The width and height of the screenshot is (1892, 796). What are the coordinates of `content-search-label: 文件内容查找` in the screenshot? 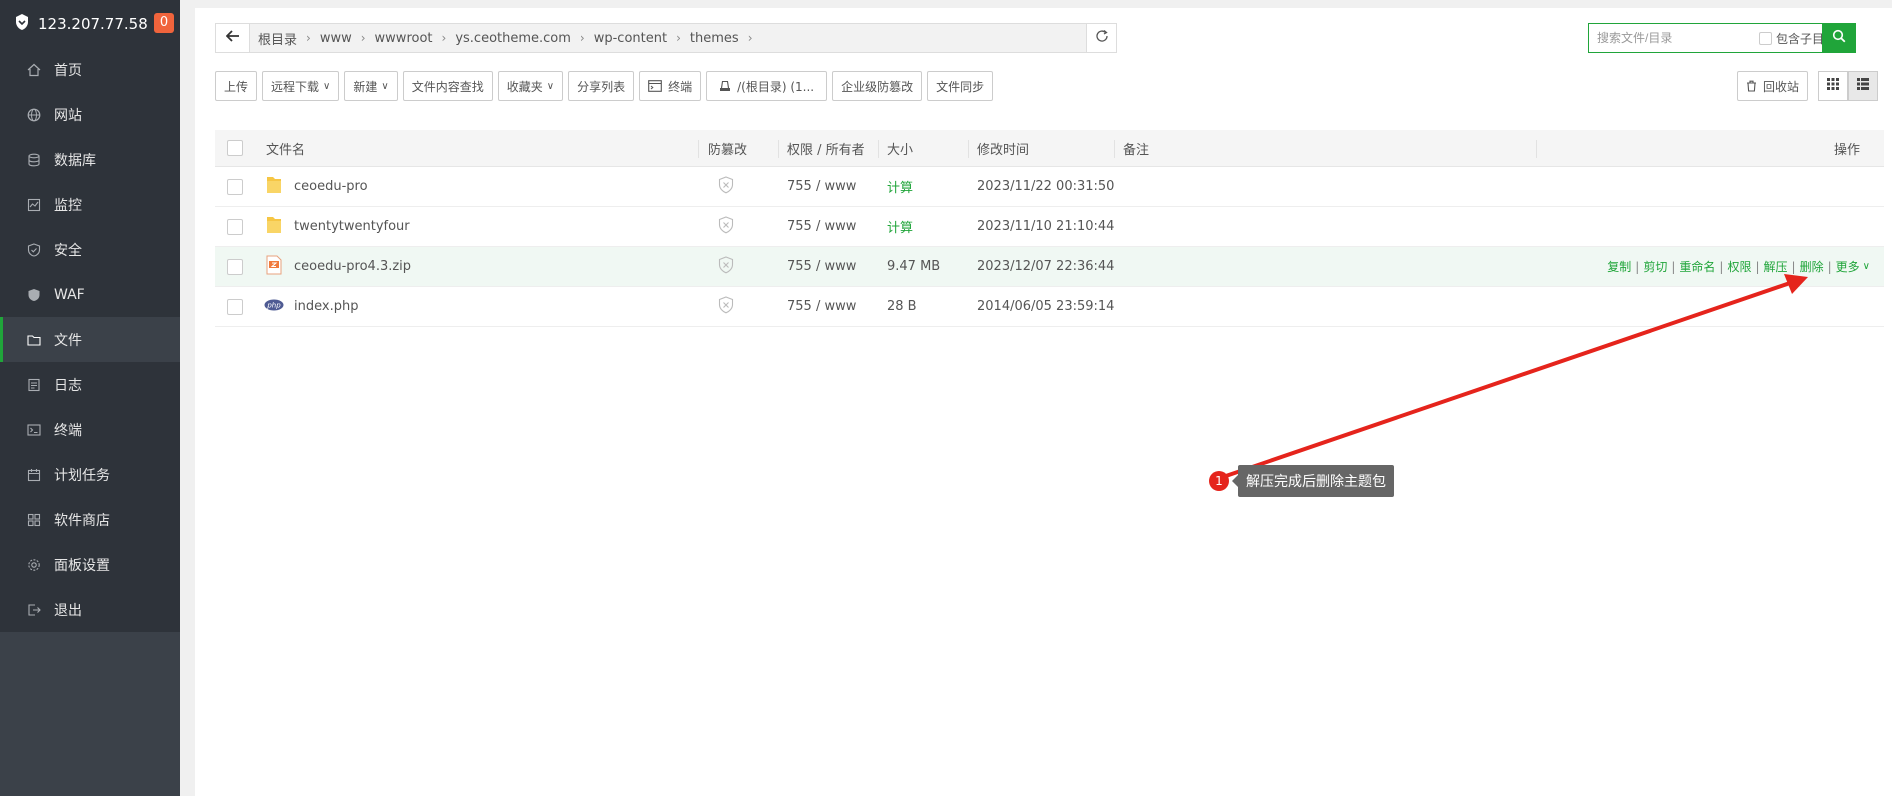 It's located at (447, 86).